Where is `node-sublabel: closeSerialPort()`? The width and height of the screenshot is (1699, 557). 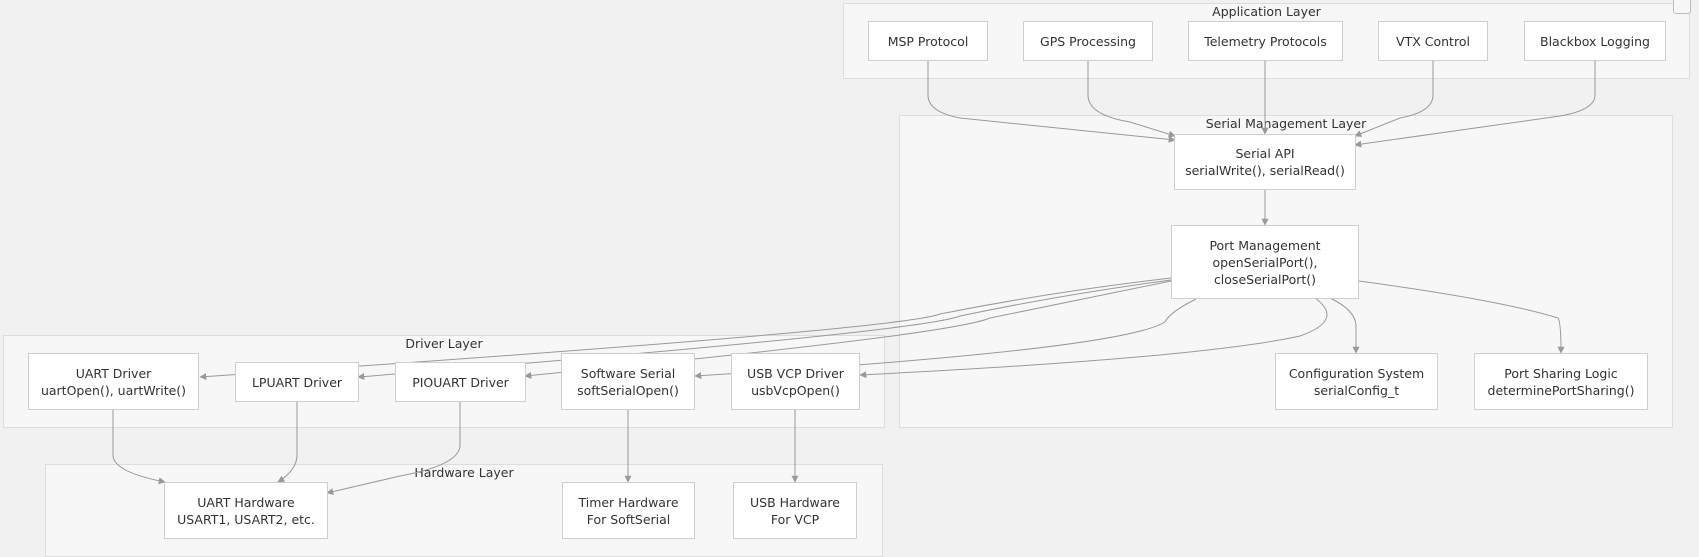
node-sublabel: closeSerialPort() is located at coordinates (1265, 279).